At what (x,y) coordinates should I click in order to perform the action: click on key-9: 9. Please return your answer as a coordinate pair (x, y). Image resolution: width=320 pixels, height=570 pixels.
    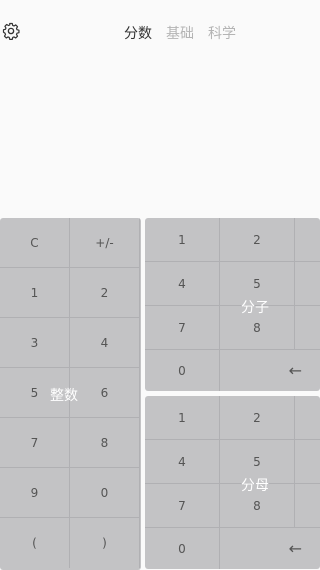
    Looking at the image, I should click on (35, 493).